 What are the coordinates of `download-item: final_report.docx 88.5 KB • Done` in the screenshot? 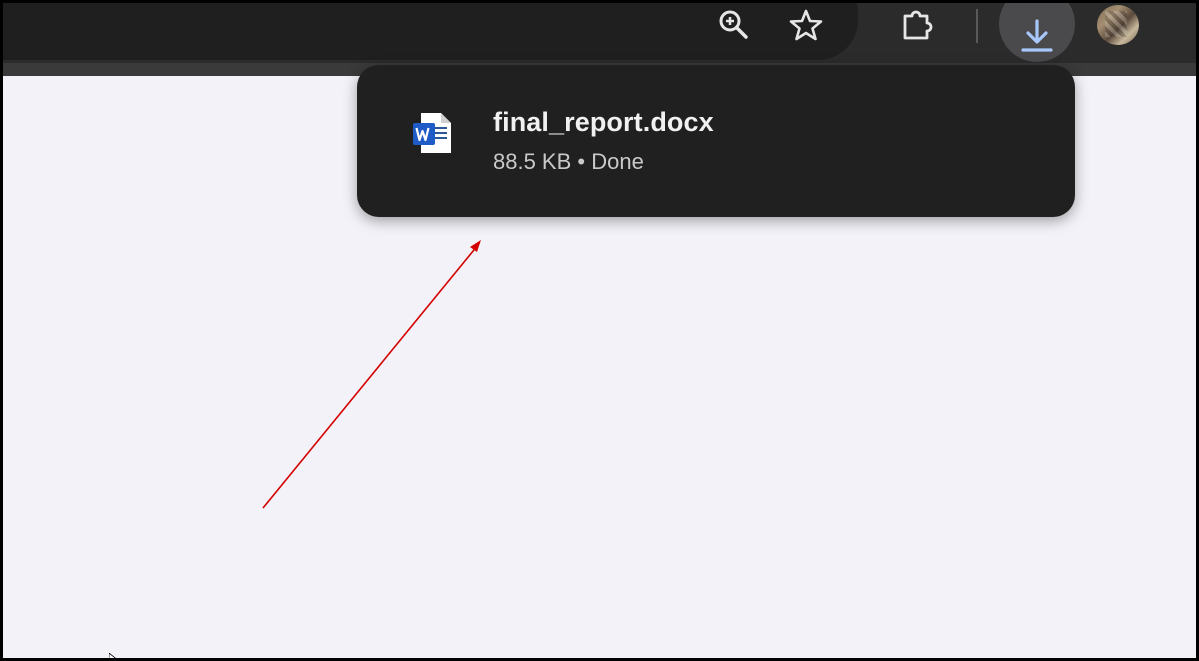 It's located at (716, 141).